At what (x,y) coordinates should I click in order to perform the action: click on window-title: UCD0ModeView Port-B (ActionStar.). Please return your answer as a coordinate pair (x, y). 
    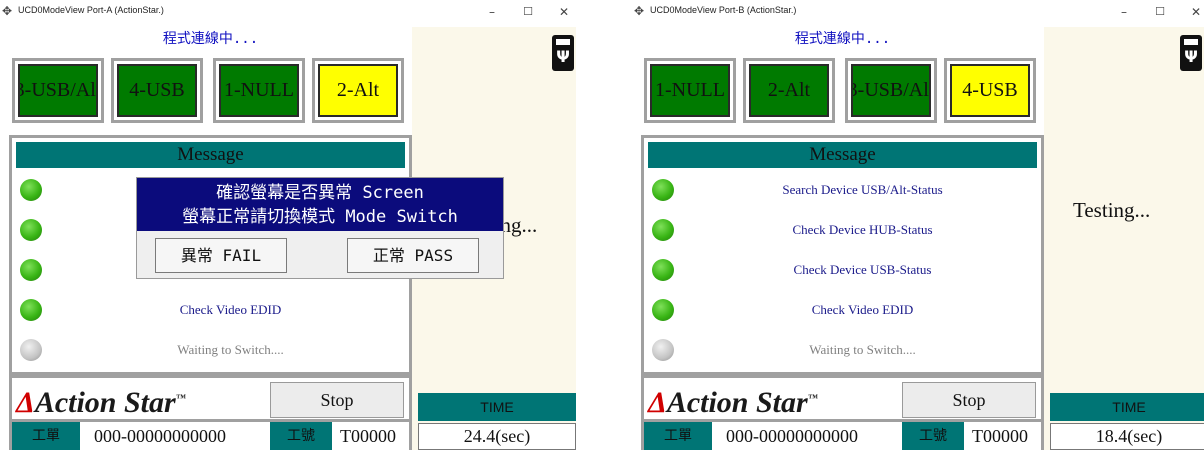
    Looking at the image, I should click on (723, 10).